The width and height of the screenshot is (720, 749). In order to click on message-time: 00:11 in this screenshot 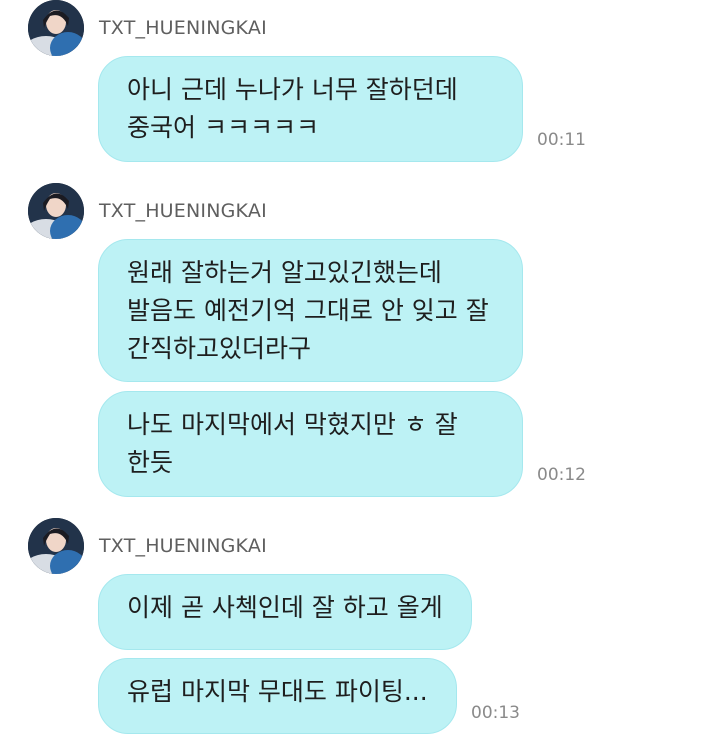, I will do `click(561, 140)`.